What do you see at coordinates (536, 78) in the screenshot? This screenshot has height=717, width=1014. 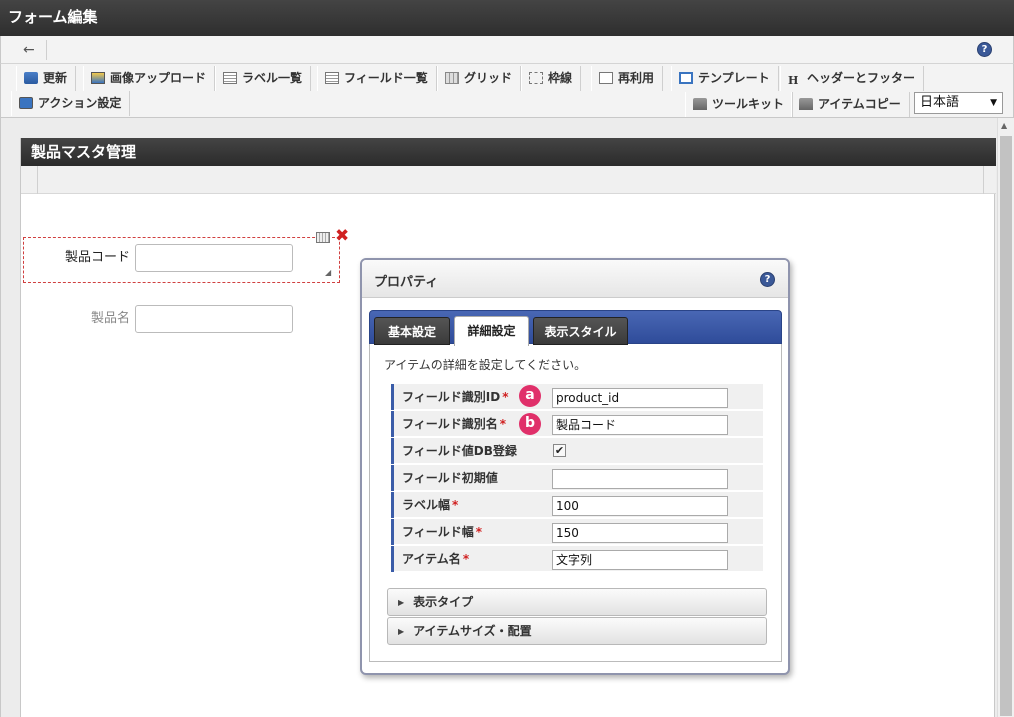 I see `border-icon` at bounding box center [536, 78].